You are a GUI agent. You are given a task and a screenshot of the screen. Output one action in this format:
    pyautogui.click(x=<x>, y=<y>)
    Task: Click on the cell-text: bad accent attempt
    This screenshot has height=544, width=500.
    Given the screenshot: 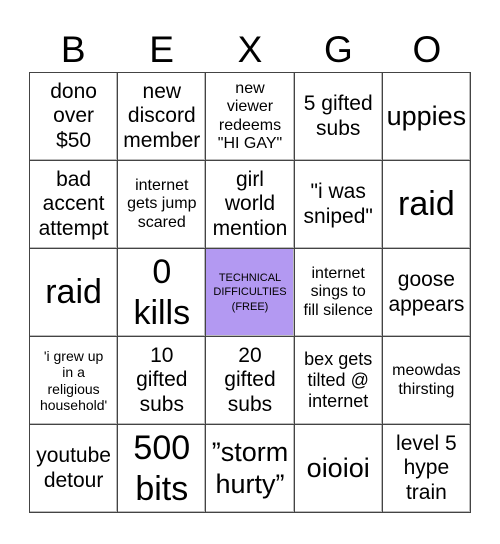 What is the action you would take?
    pyautogui.click(x=74, y=204)
    